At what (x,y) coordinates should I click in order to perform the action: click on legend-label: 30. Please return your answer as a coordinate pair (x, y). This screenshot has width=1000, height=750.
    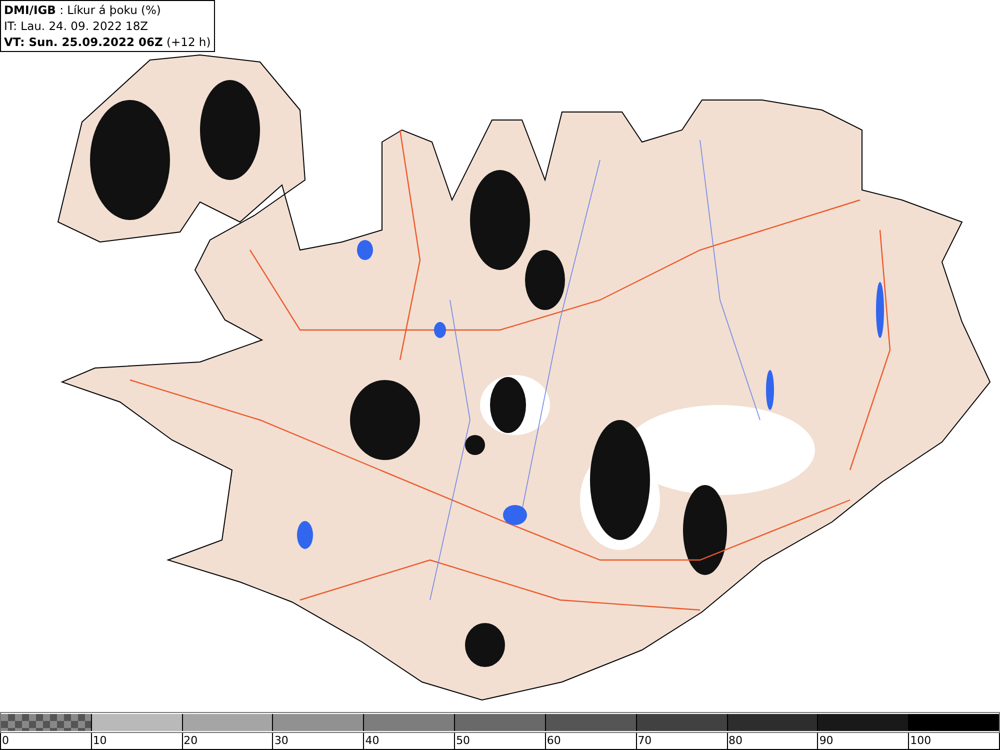
    Looking at the image, I should click on (280, 741).